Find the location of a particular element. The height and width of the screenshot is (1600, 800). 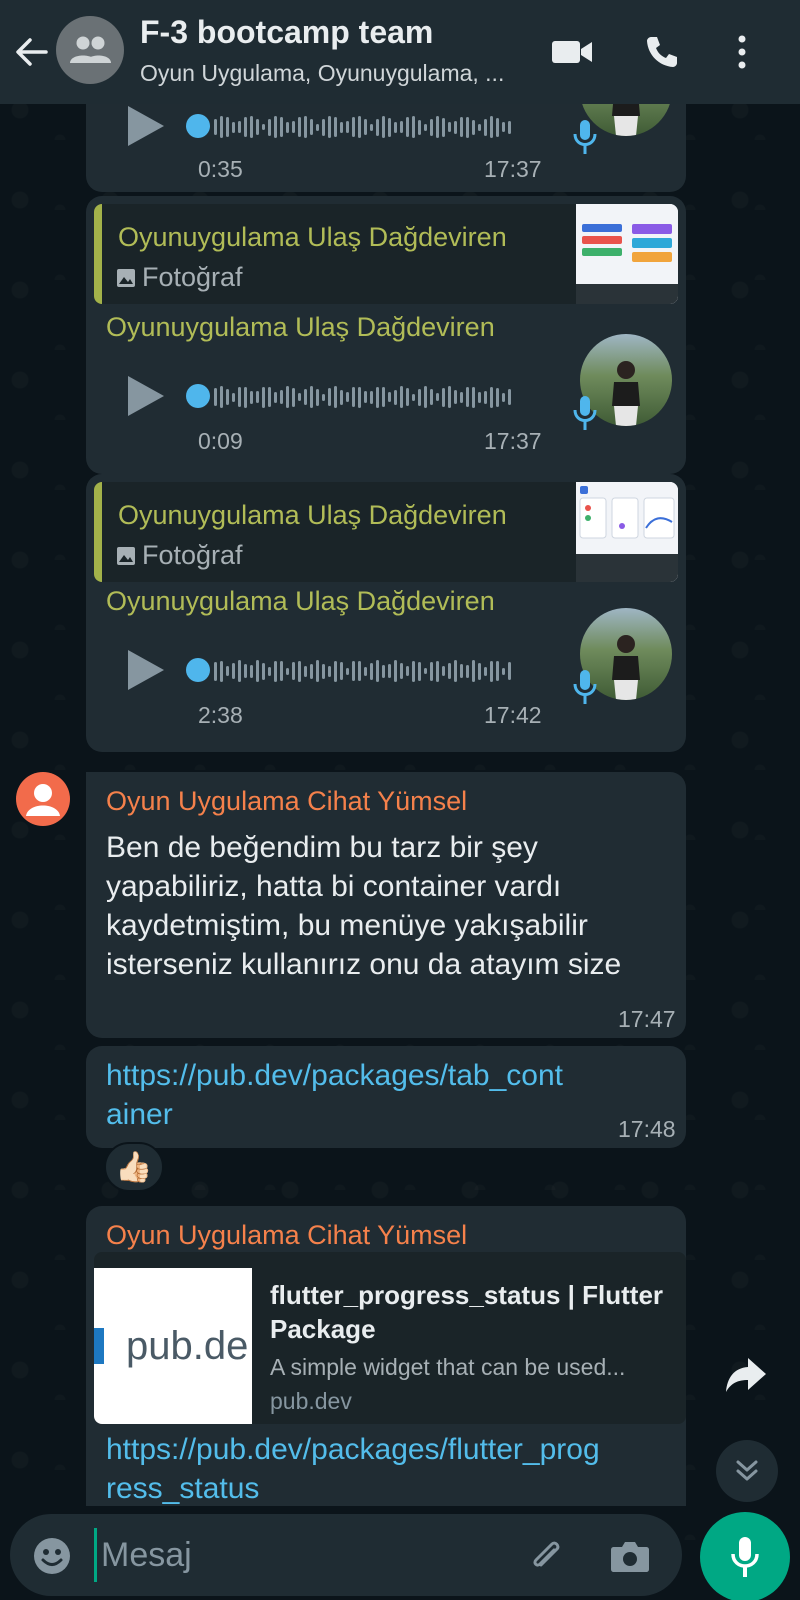

emoji-icon is located at coordinates (52, 1556).